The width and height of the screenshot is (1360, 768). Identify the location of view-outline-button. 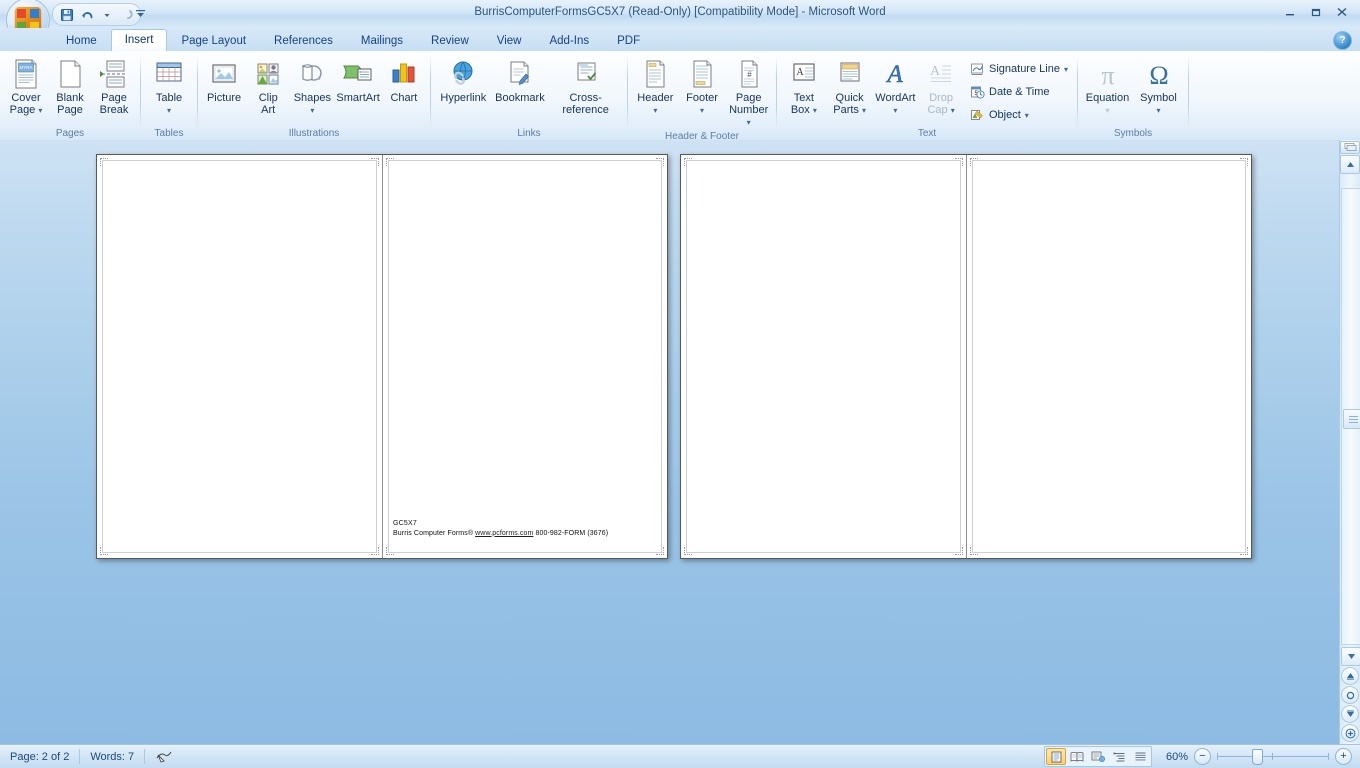
(1119, 756).